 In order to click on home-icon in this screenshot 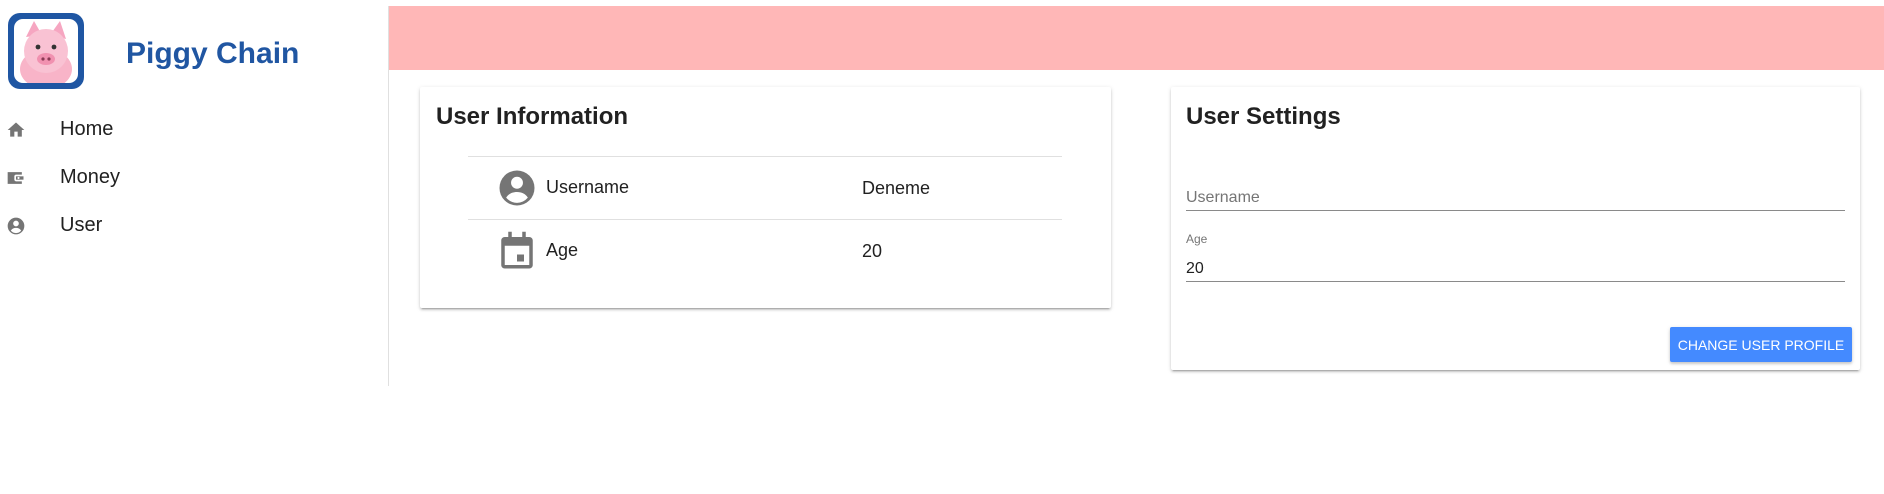, I will do `click(16, 130)`.